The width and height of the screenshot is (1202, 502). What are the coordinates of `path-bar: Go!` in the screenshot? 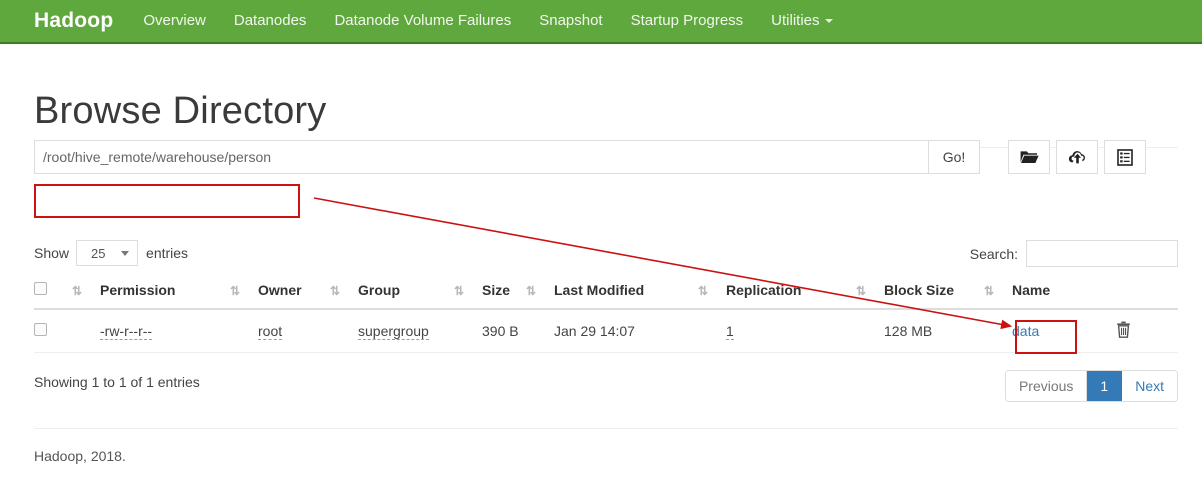 It's located at (606, 157).